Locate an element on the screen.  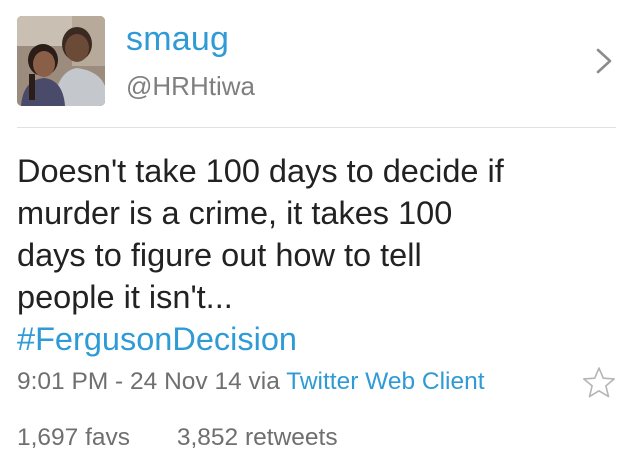
divider is located at coordinates (316, 127).